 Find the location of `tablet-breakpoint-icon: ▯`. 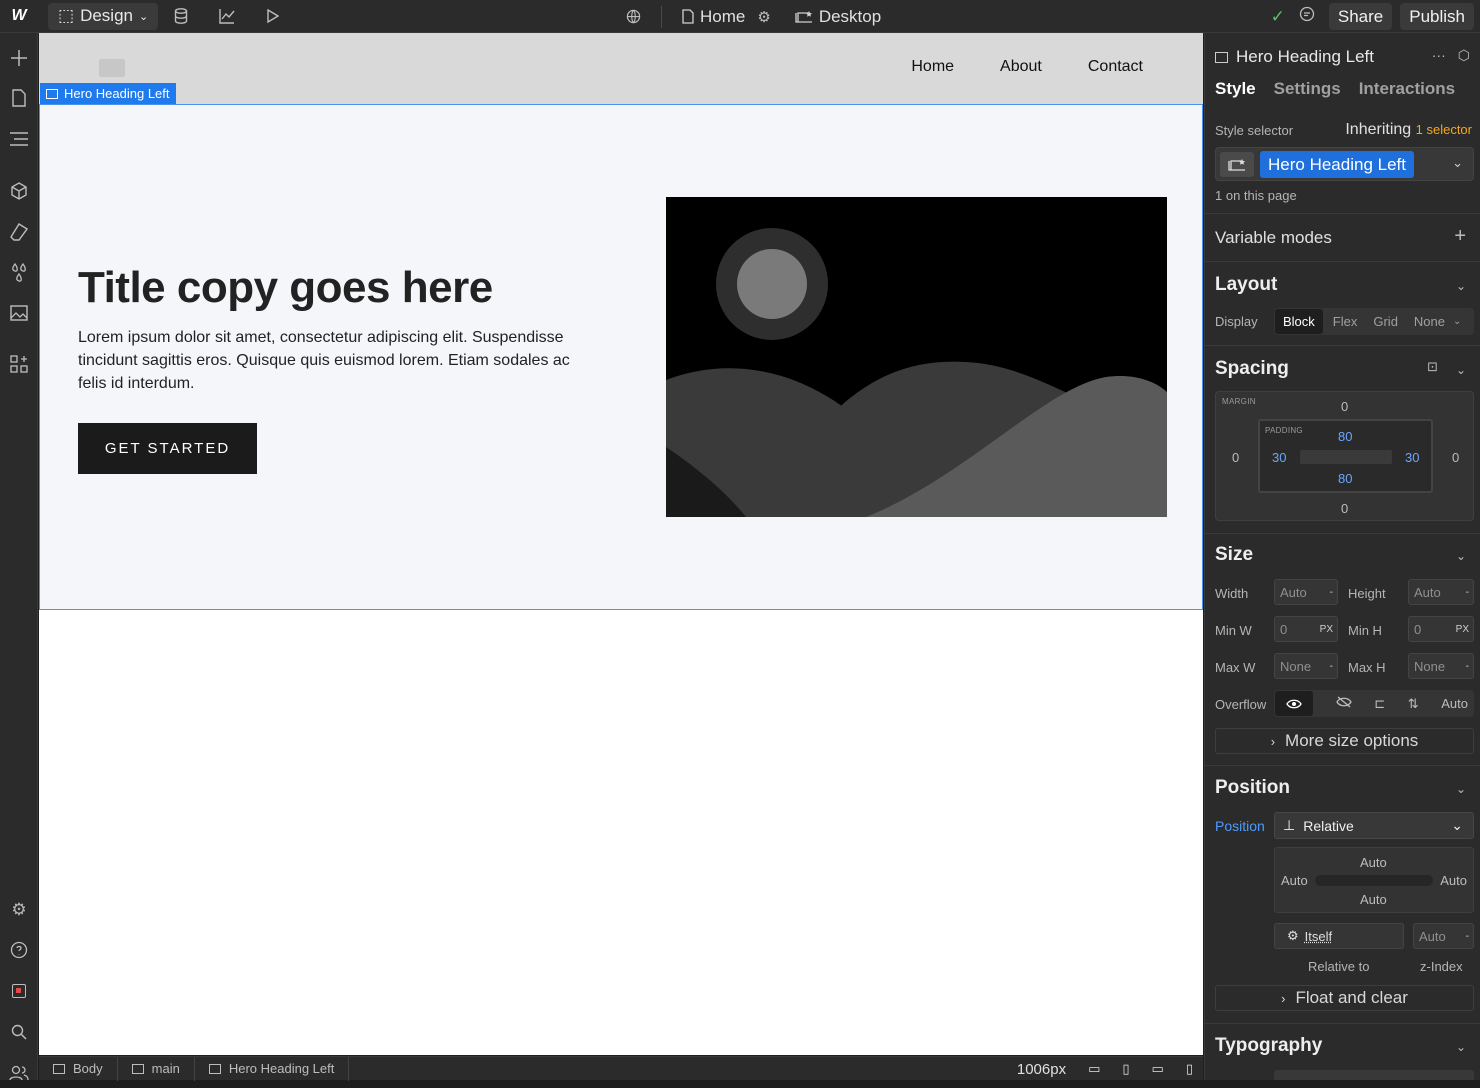

tablet-breakpoint-icon: ▯ is located at coordinates (1125, 1069).